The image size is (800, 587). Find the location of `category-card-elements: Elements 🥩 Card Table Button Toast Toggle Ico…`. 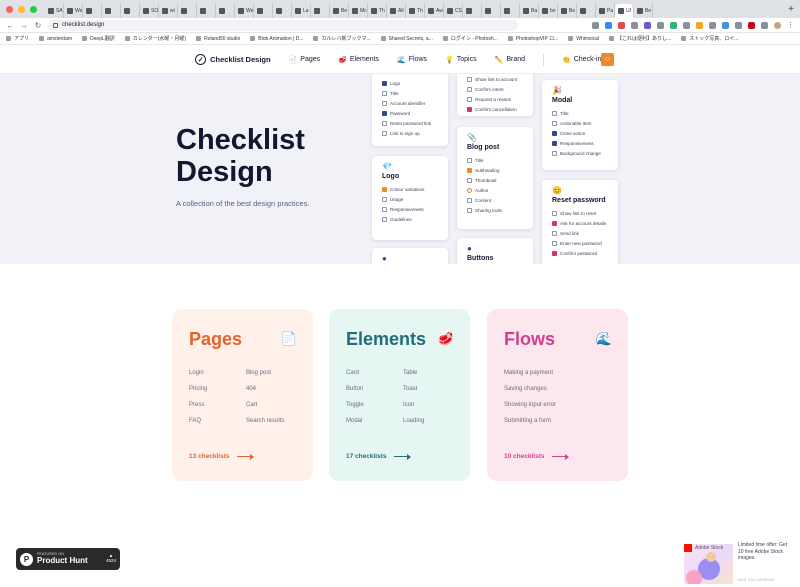

category-card-elements: Elements 🥩 Card Table Button Toast Toggle Ico… is located at coordinates (399, 395).